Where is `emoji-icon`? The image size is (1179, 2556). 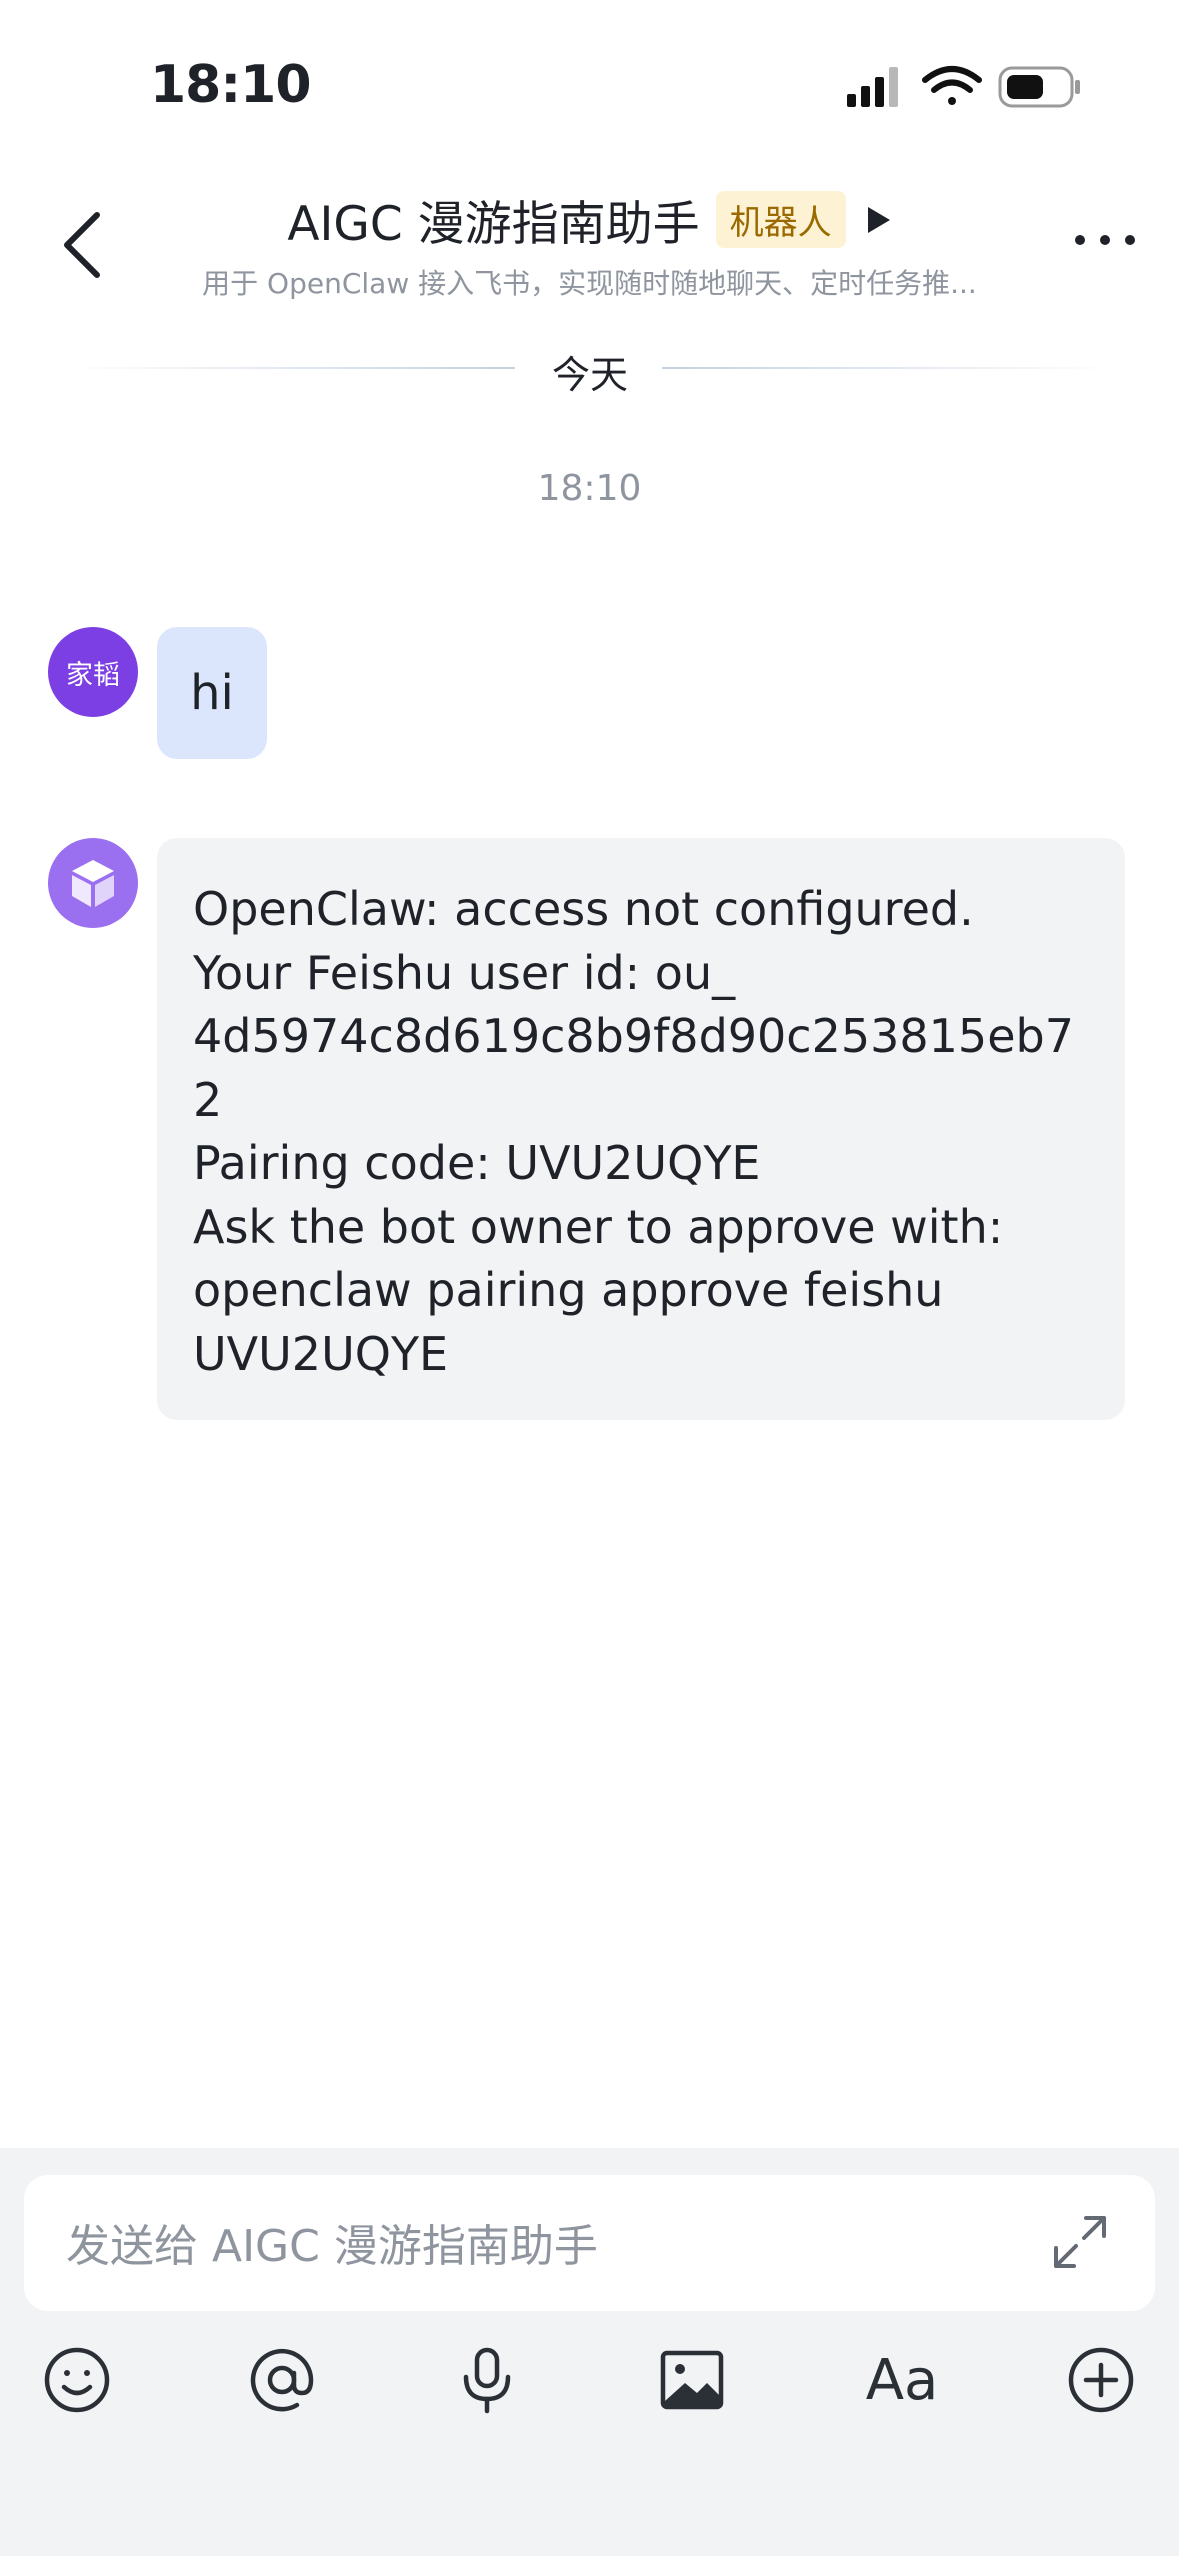 emoji-icon is located at coordinates (77, 2380).